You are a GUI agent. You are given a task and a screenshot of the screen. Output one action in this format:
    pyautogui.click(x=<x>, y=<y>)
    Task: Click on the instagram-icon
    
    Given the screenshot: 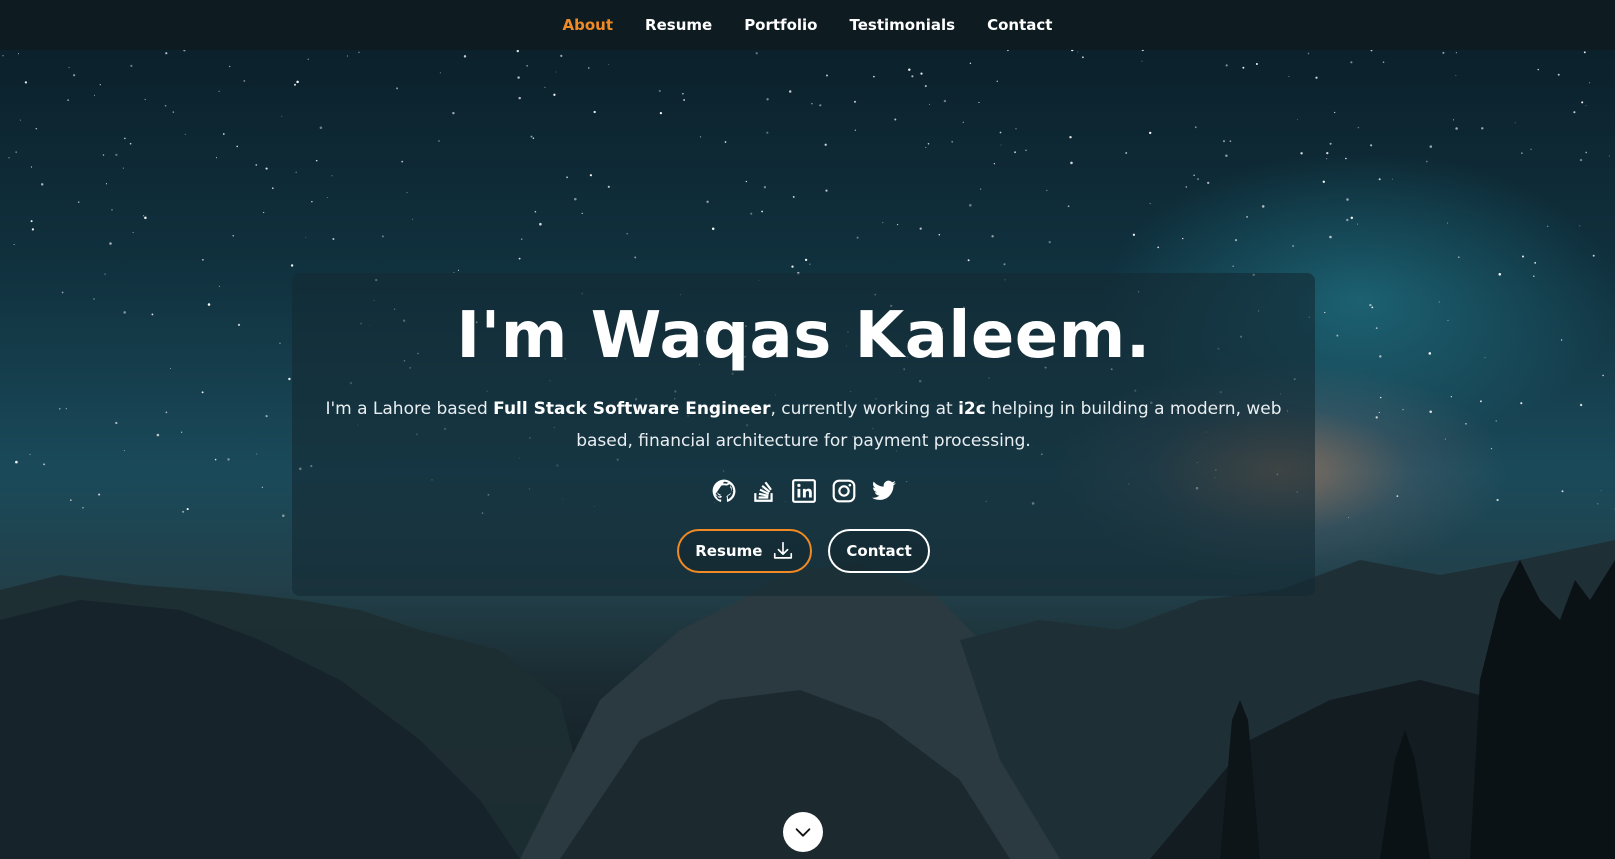 What is the action you would take?
    pyautogui.click(x=844, y=491)
    